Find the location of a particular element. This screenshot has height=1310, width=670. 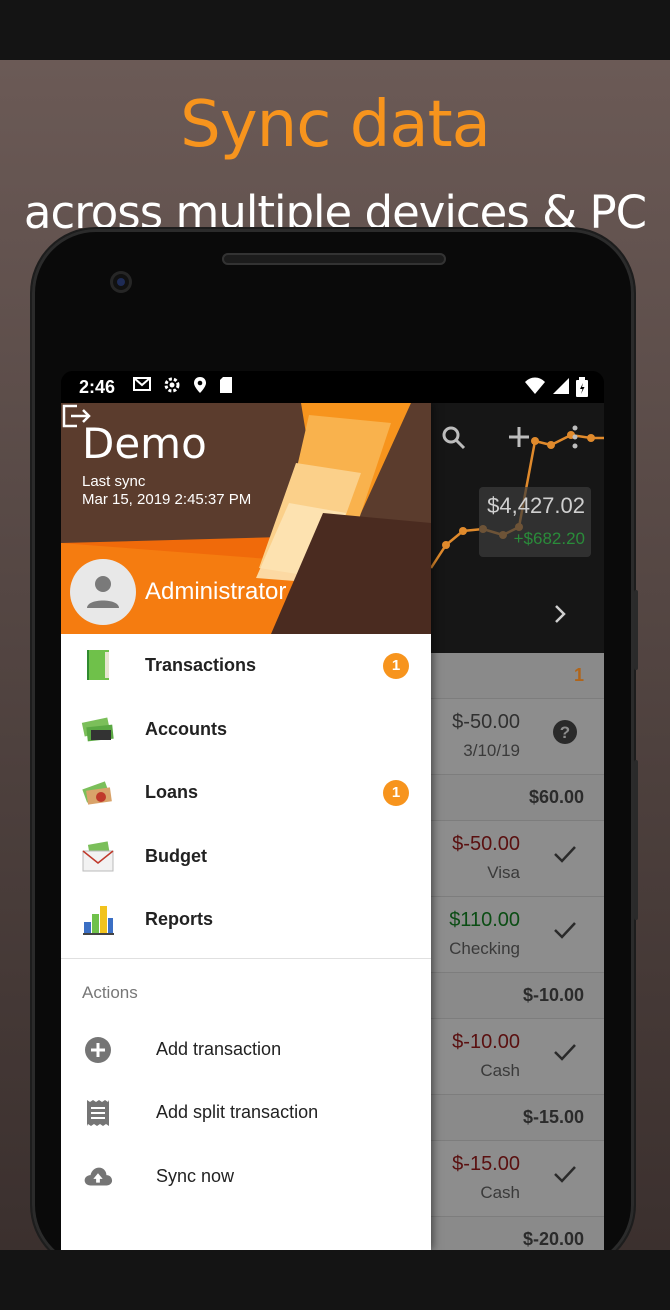

menu-item-loans: Loans 1 is located at coordinates (246, 793).